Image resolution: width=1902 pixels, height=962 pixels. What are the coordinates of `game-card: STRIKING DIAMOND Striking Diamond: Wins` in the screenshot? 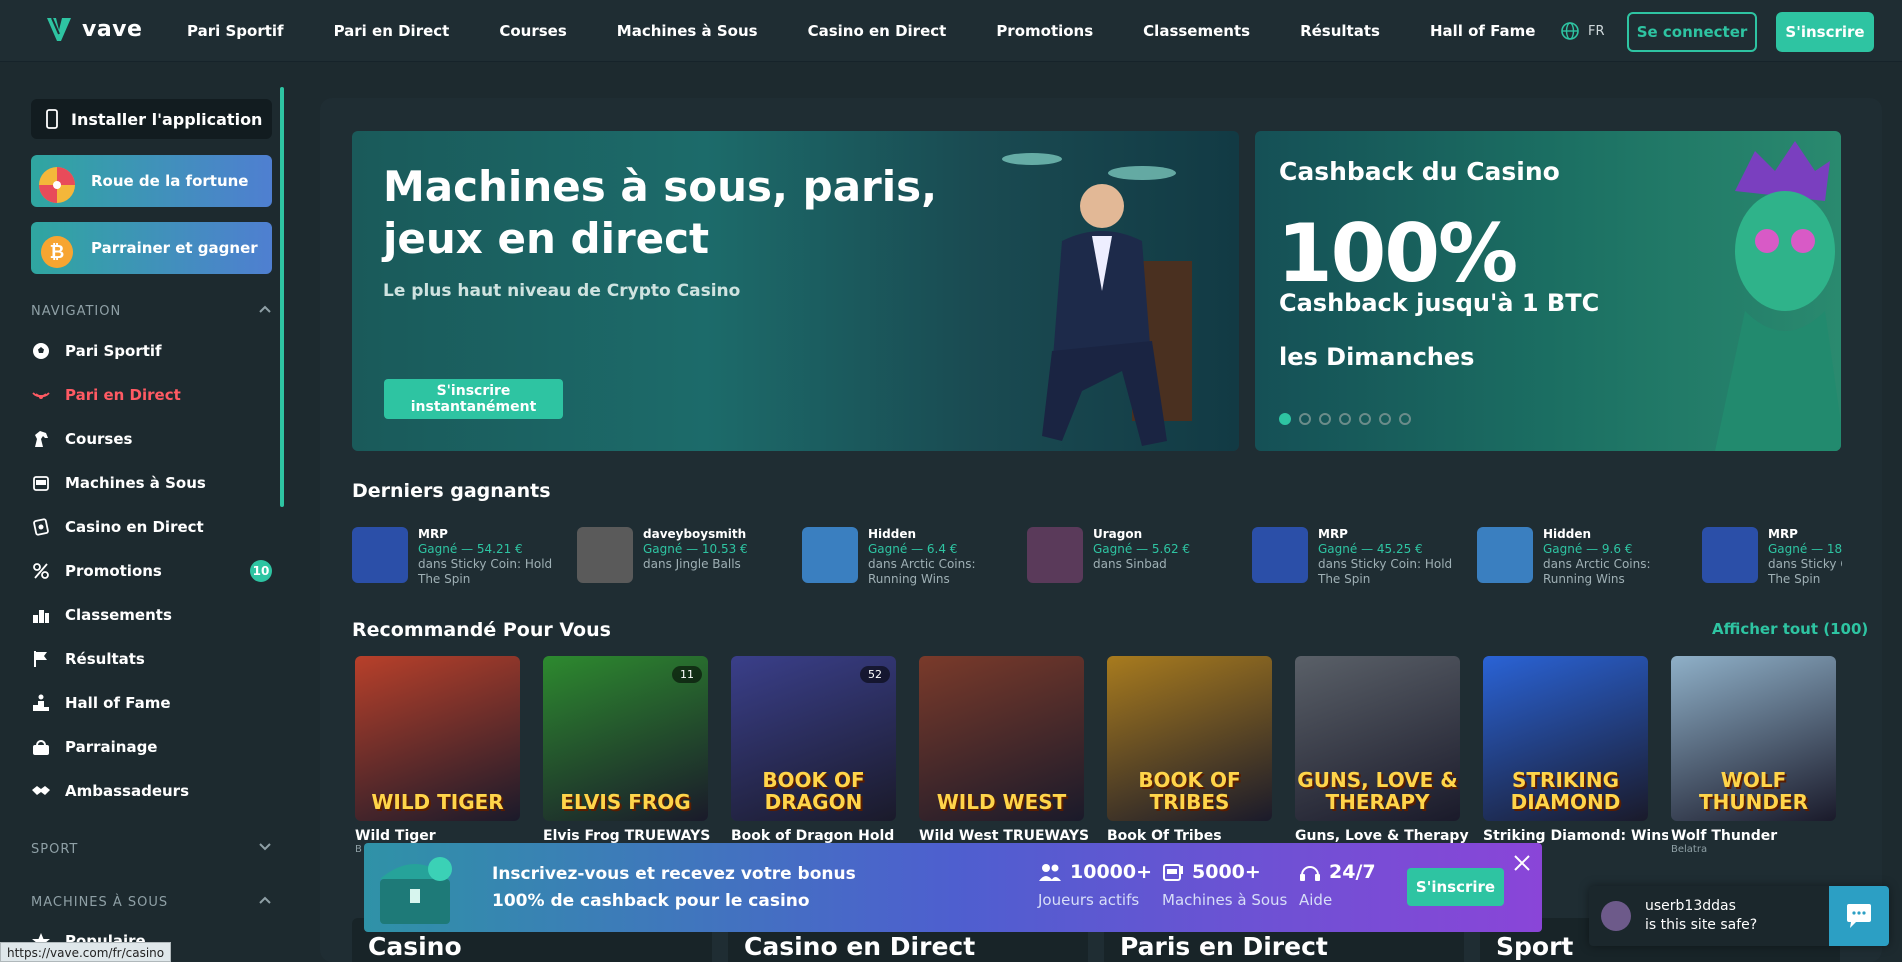 It's located at (1574, 761).